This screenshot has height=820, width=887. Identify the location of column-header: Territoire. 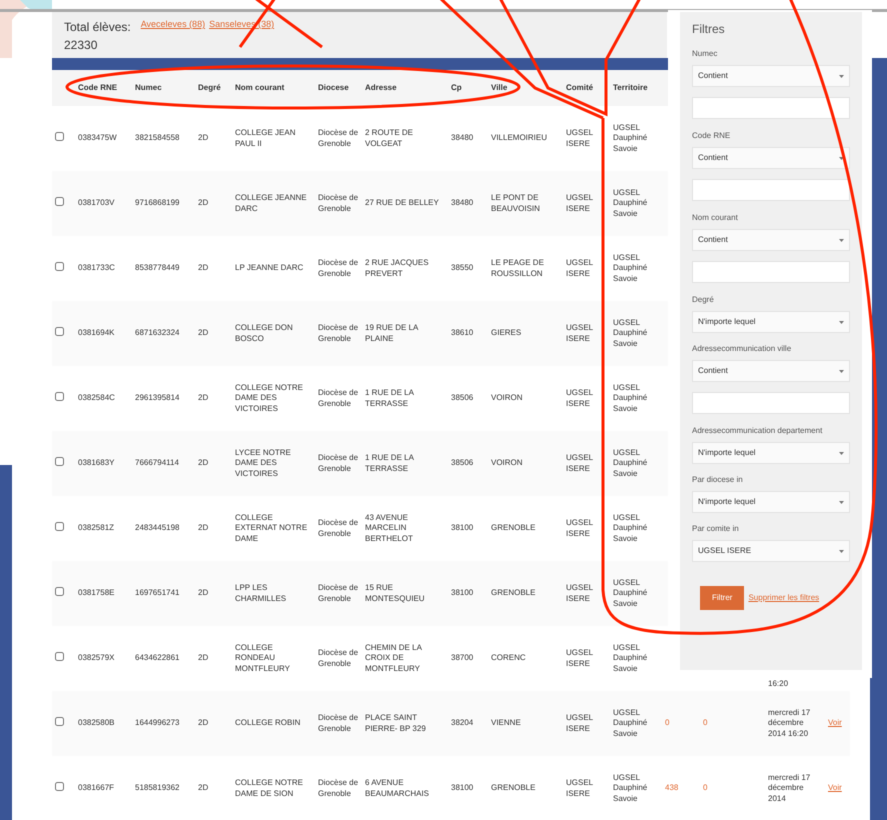
(630, 87).